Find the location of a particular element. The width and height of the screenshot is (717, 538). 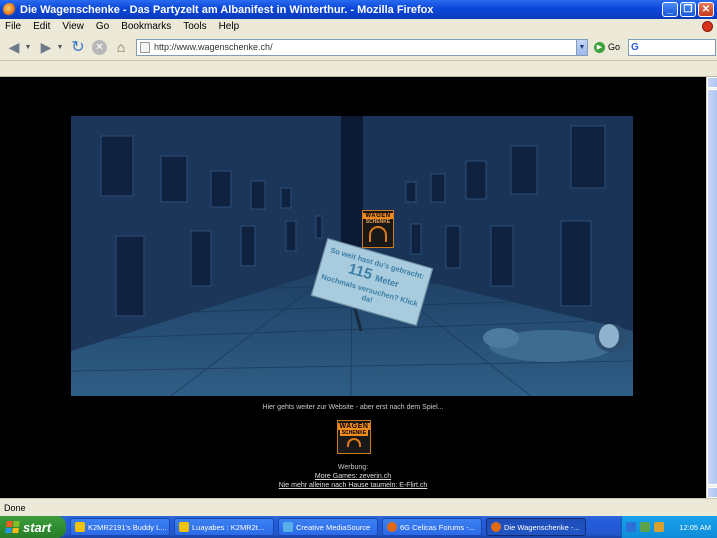

vertical-scrollbar is located at coordinates (711, 287).